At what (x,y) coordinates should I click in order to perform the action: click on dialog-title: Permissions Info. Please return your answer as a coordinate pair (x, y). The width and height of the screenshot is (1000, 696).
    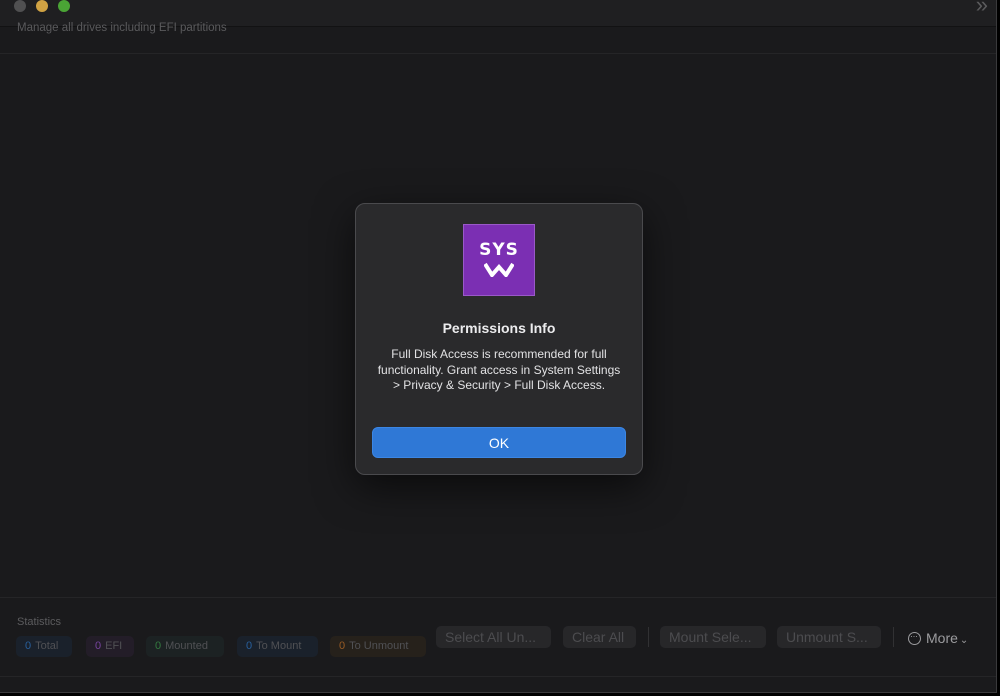
    Looking at the image, I should click on (499, 328).